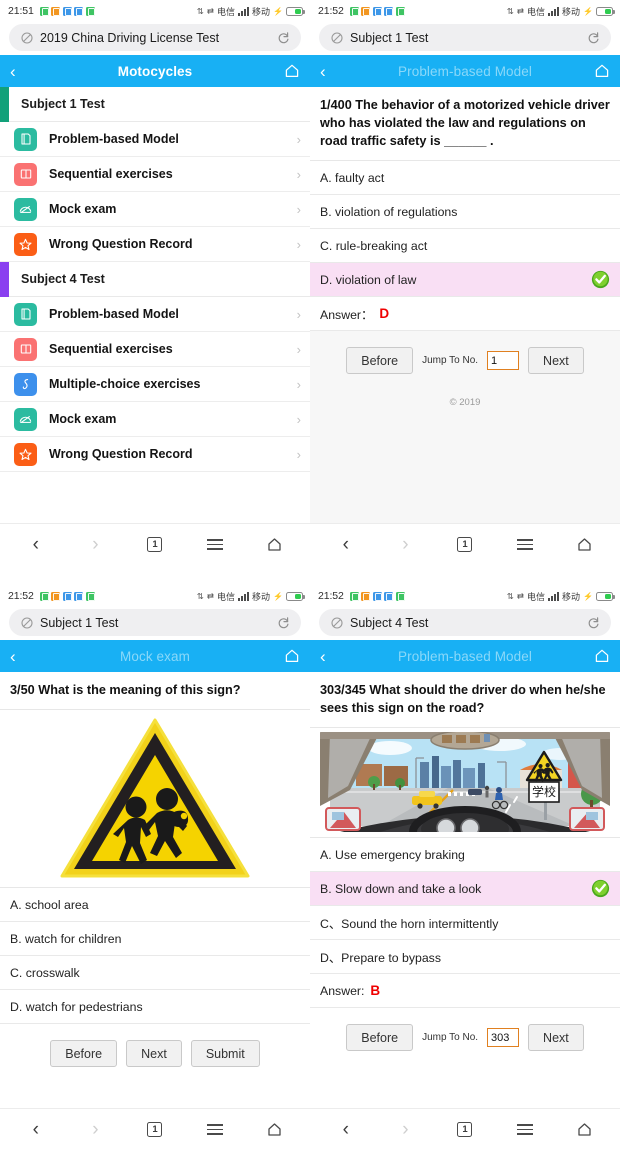  I want to click on menu-item-problem-based-model-s4: Problem-based Model ›, so click(155, 314).